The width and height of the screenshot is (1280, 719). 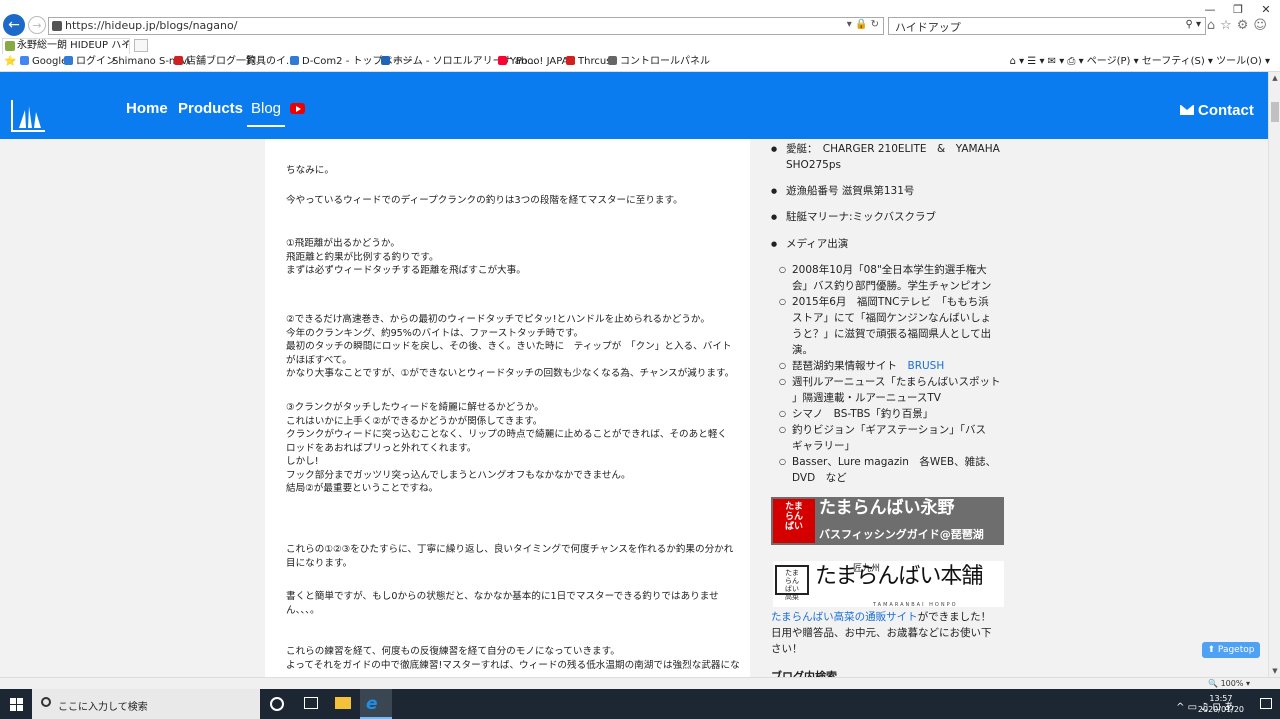 What do you see at coordinates (14, 25) in the screenshot?
I see `back-button: ←` at bounding box center [14, 25].